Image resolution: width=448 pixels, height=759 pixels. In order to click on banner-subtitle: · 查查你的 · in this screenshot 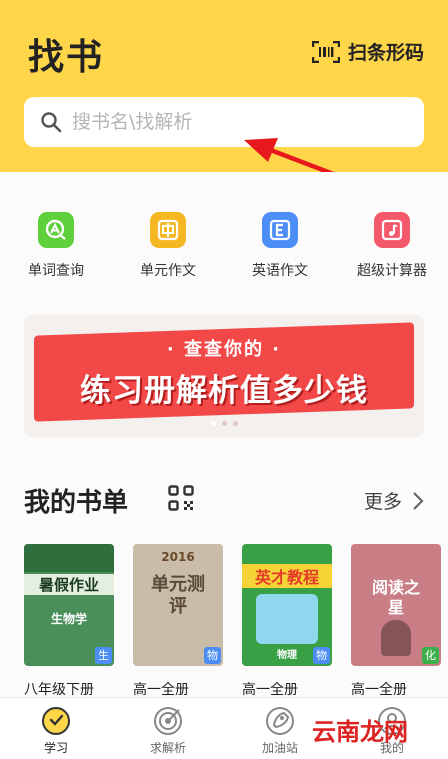, I will do `click(224, 349)`.